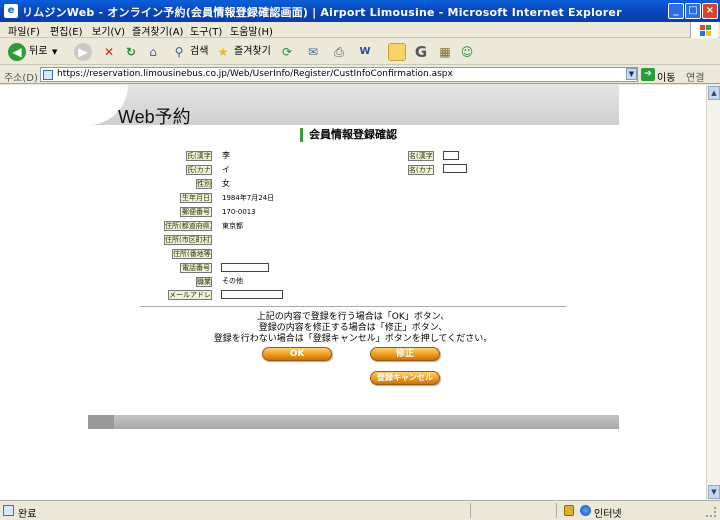  What do you see at coordinates (11, 11) in the screenshot?
I see `ie-app-icon: e` at bounding box center [11, 11].